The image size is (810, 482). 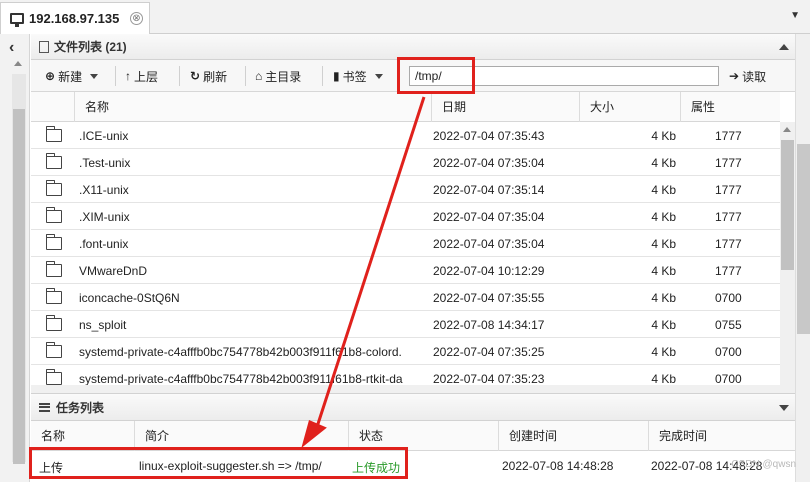 What do you see at coordinates (629, 107) in the screenshot?
I see `column-size: 大小` at bounding box center [629, 107].